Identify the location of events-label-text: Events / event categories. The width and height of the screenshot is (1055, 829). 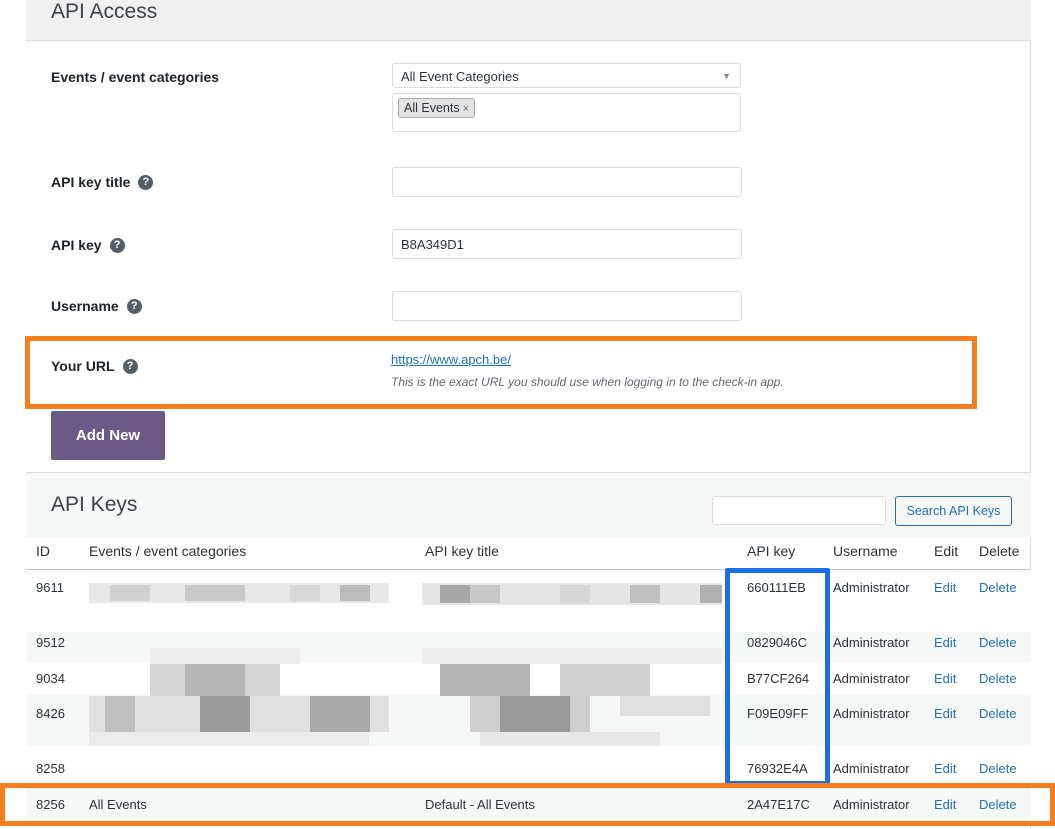
(135, 77).